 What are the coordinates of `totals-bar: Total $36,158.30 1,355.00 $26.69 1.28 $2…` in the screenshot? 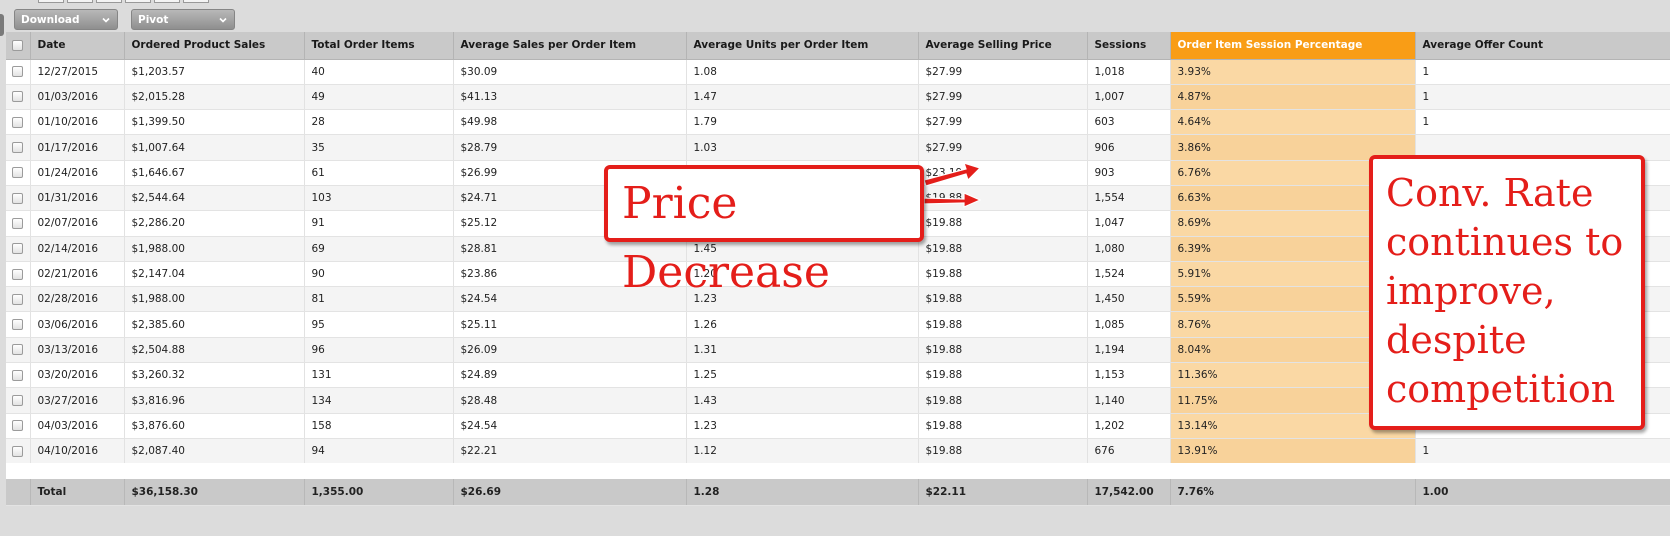 It's located at (838, 492).